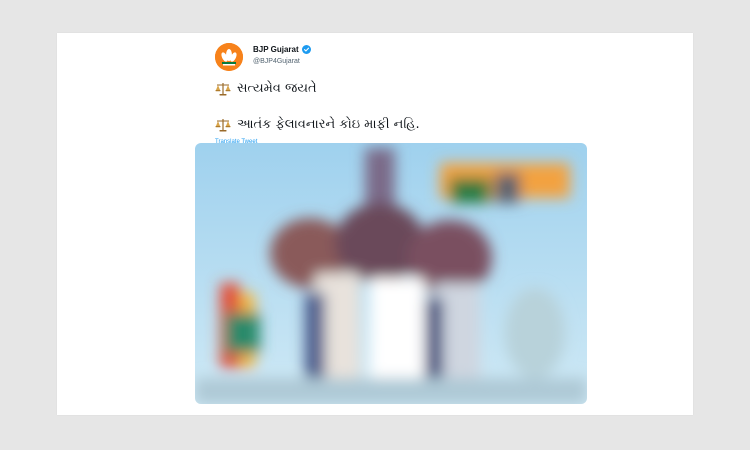 The height and width of the screenshot is (450, 750). I want to click on display-name-text: BJP Gujarat, so click(276, 49).